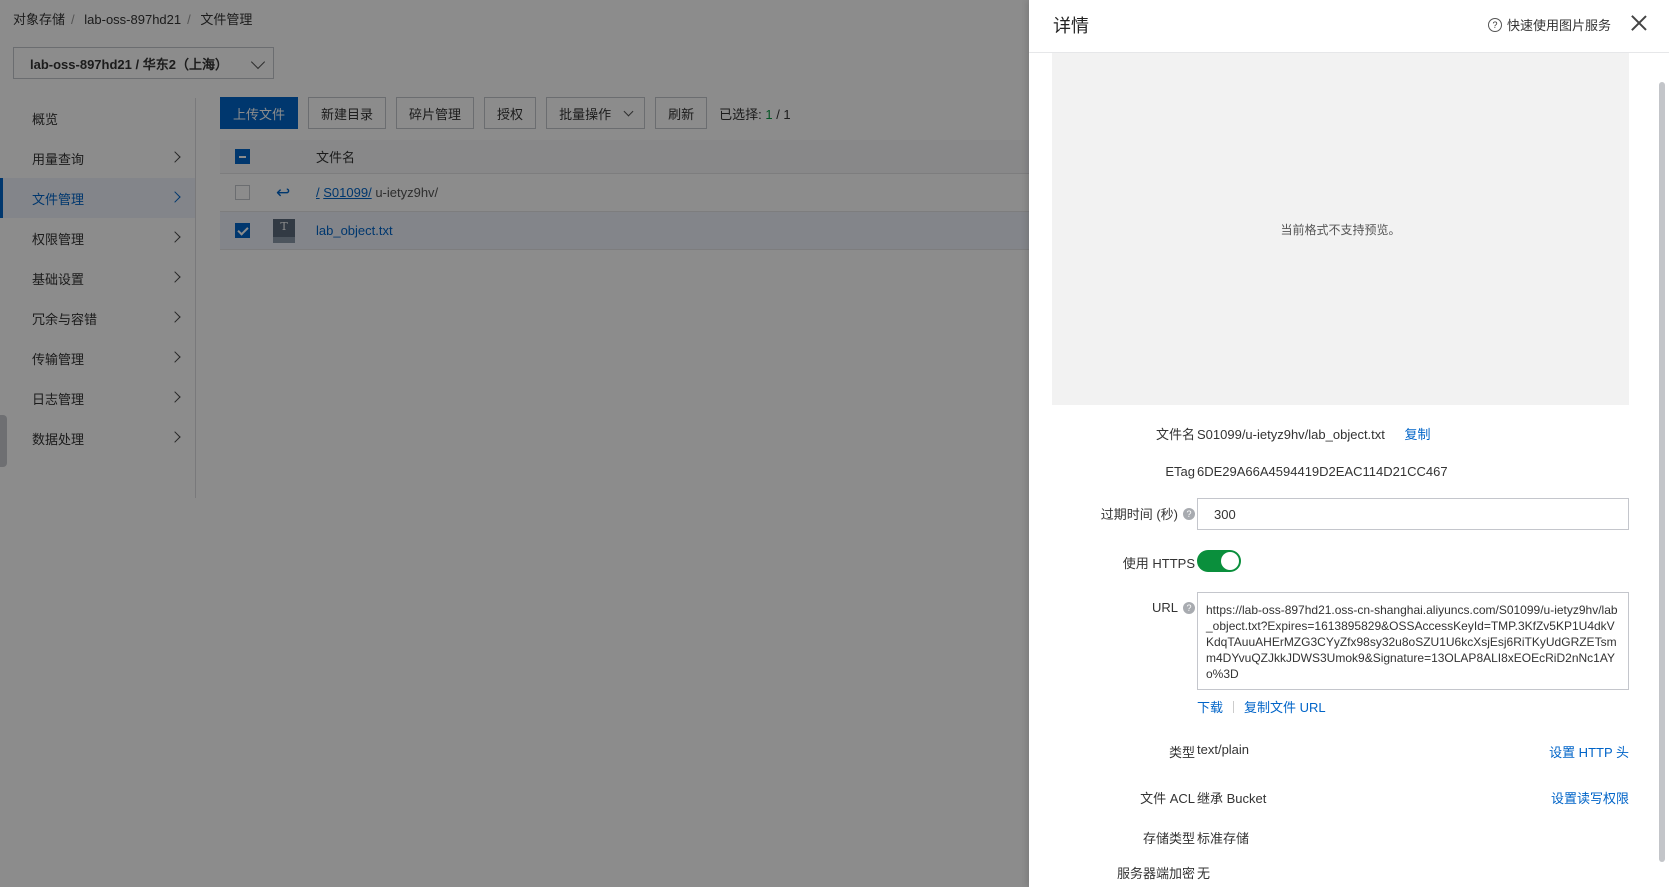 This screenshot has height=887, width=1669. What do you see at coordinates (1164, 607) in the screenshot?
I see `url-label-text: URL` at bounding box center [1164, 607].